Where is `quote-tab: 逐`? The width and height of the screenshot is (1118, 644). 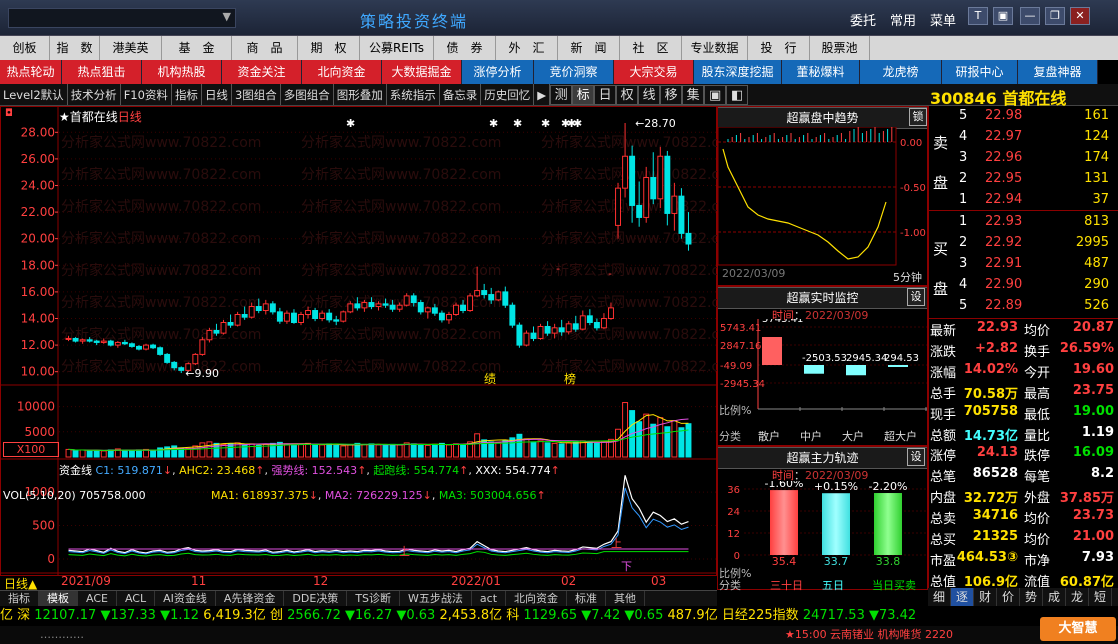 quote-tab: 逐 is located at coordinates (962, 597).